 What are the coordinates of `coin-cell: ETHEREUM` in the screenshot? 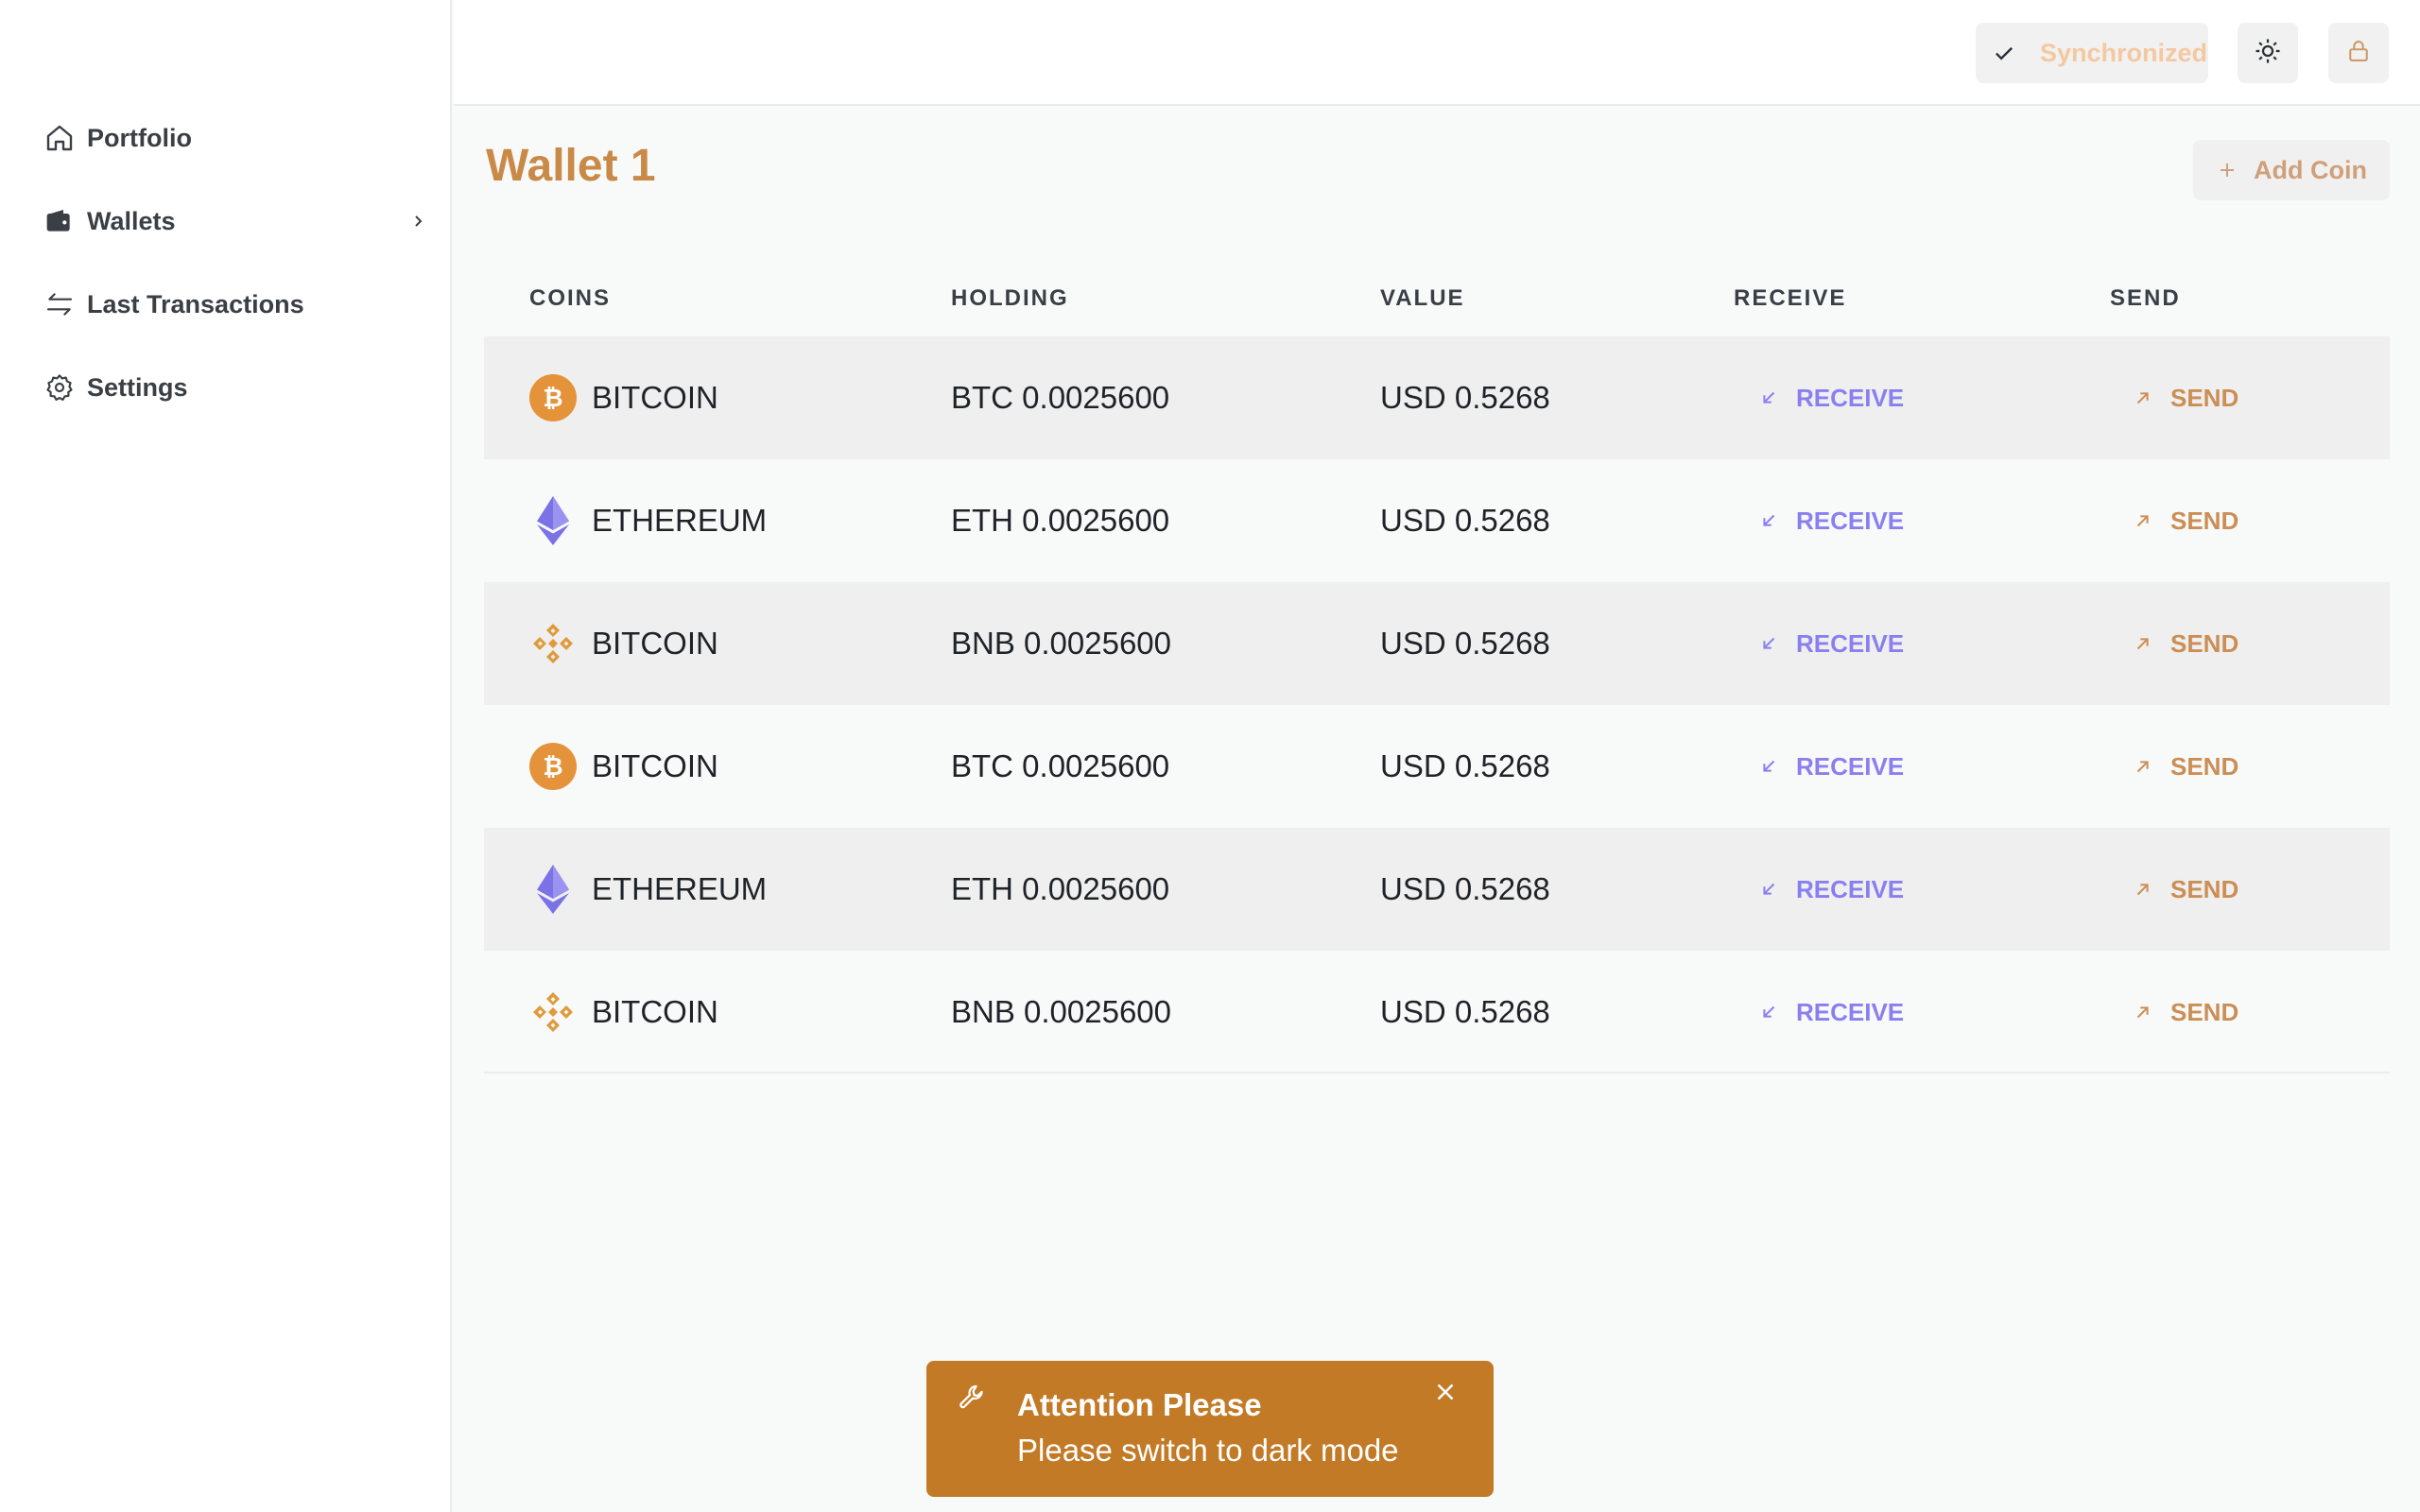 It's located at (648, 889).